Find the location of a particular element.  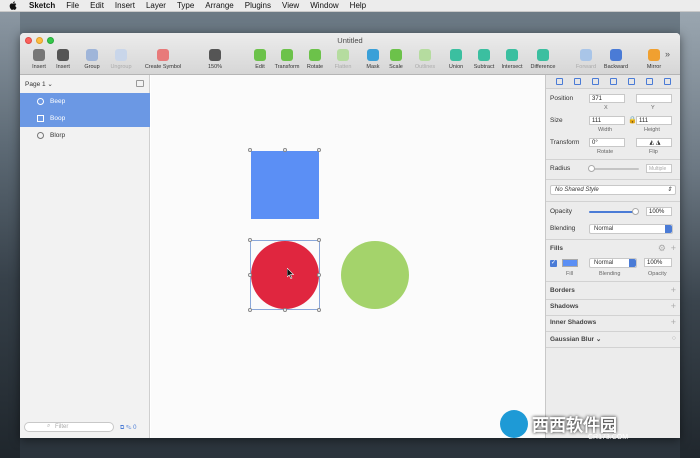

menu-plugins: Plugins is located at coordinates (258, 5).